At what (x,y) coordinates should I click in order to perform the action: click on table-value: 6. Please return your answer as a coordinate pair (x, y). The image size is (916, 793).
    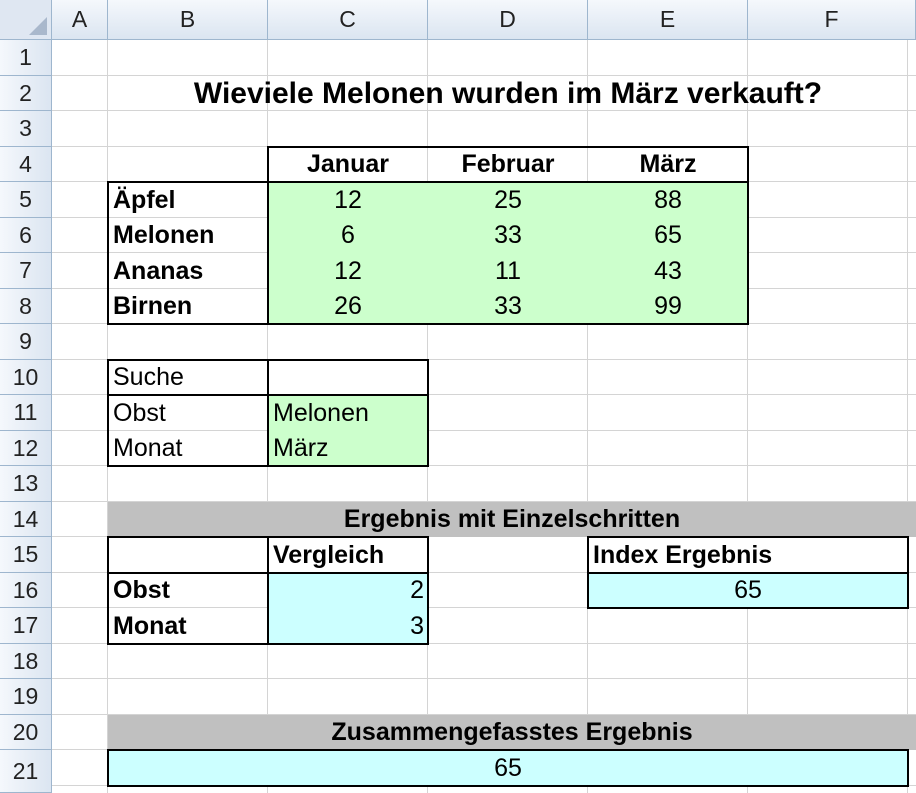
    Looking at the image, I should click on (348, 235).